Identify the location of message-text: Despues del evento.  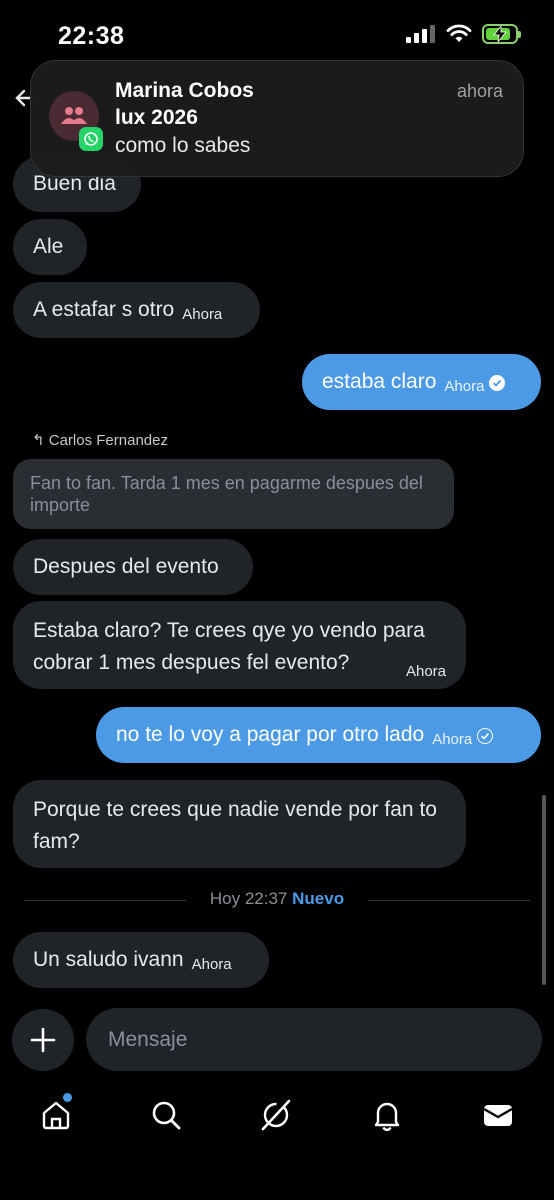
(126, 566).